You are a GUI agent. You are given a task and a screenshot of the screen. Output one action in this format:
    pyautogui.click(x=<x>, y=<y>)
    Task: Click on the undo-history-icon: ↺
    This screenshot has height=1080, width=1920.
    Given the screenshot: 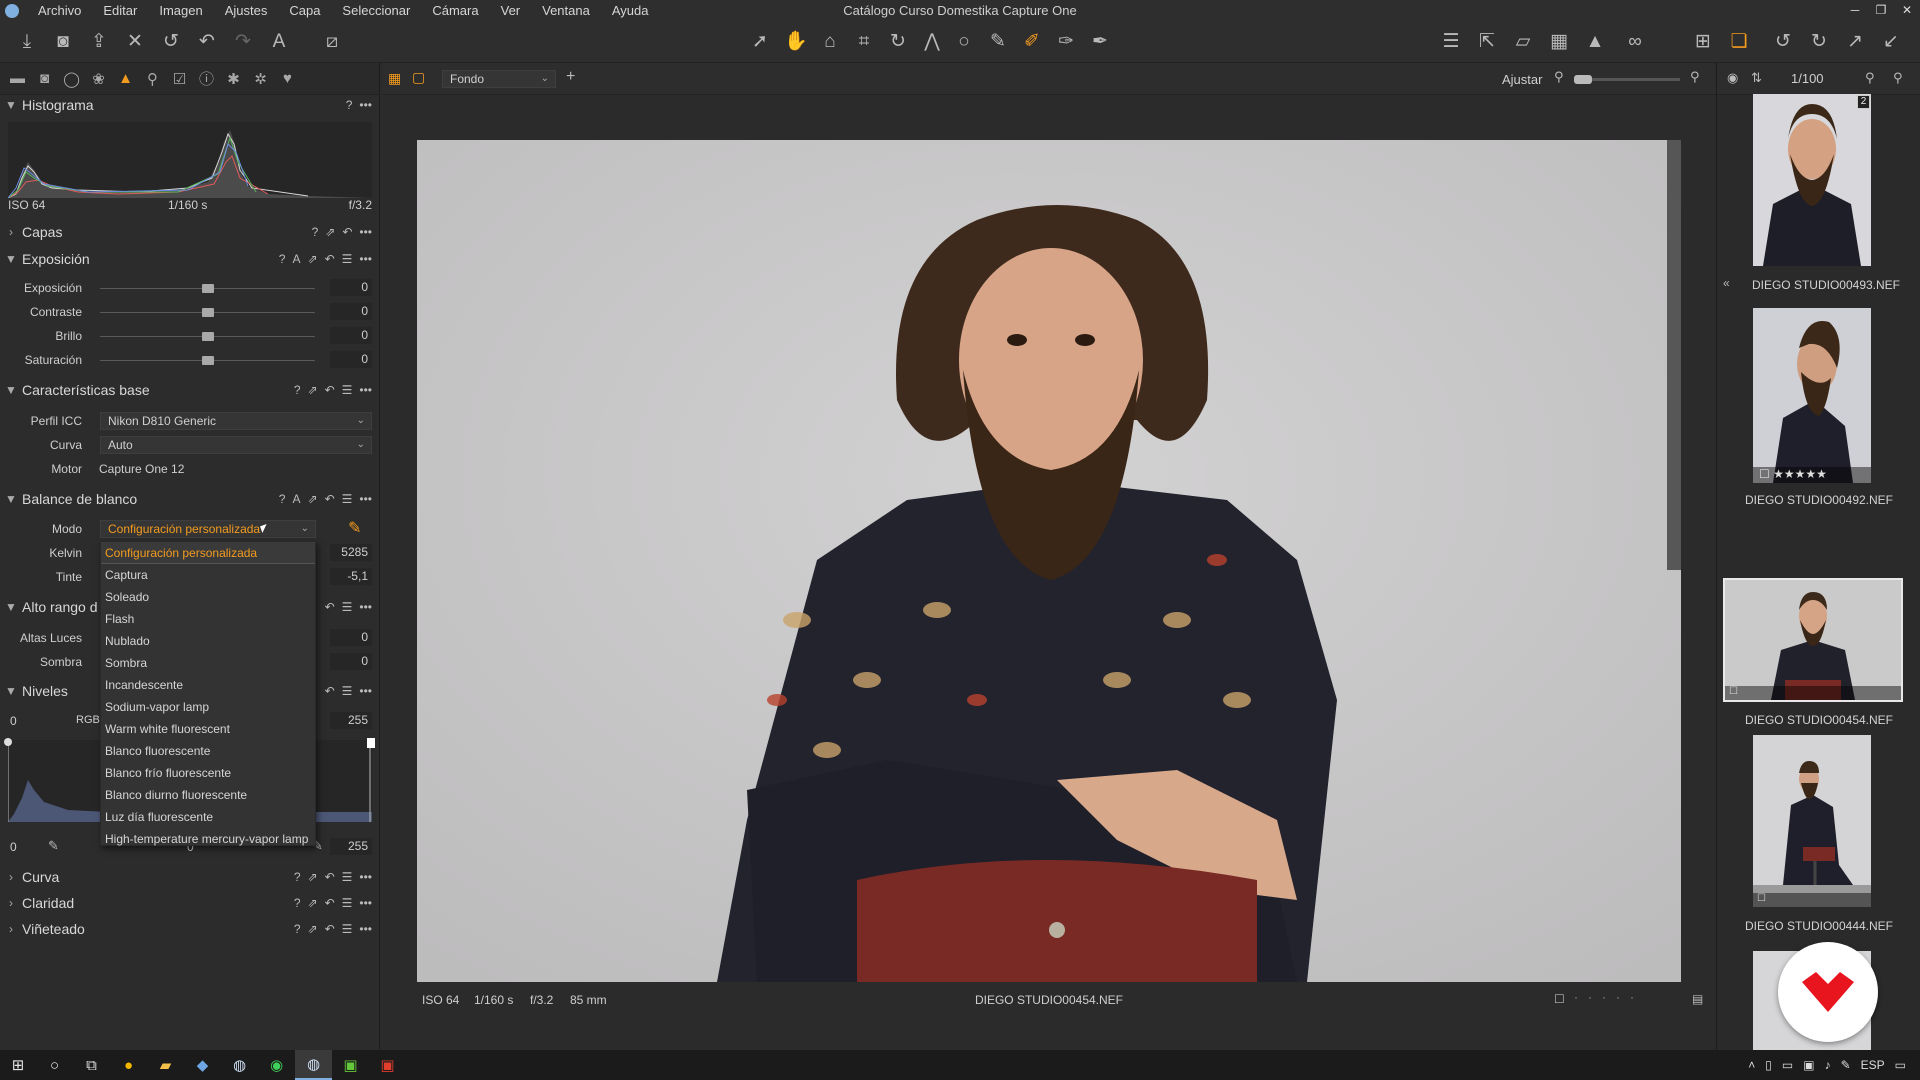 What is the action you would take?
    pyautogui.click(x=171, y=42)
    